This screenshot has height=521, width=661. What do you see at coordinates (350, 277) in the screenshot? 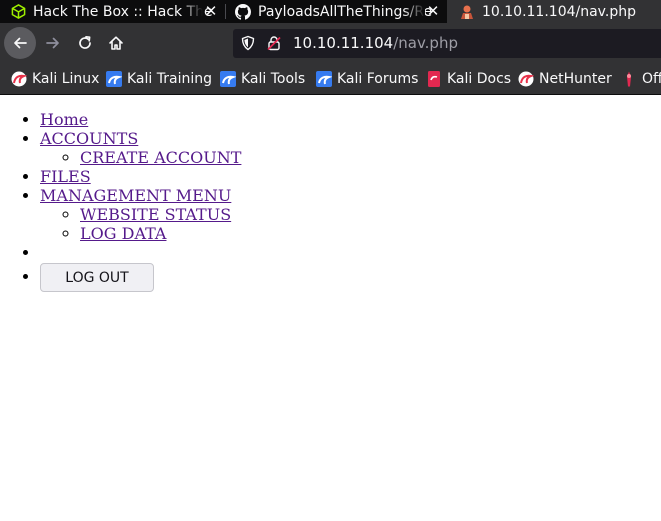
I see `list-item: LOG OUT` at bounding box center [350, 277].